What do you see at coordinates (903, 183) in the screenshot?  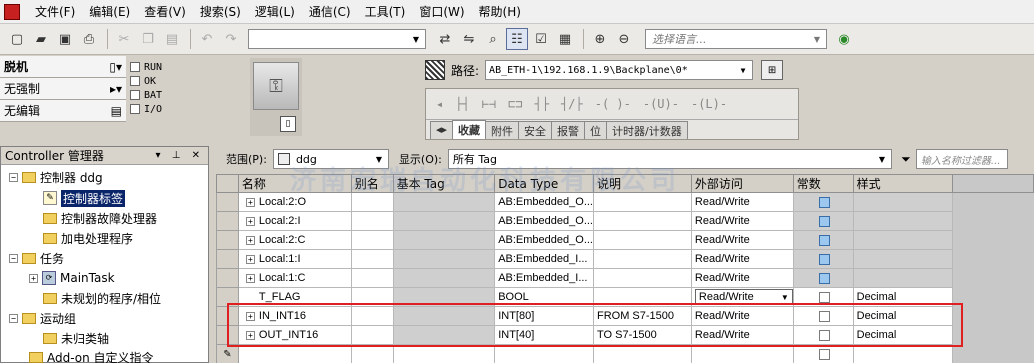 I see `col-style: 样式` at bounding box center [903, 183].